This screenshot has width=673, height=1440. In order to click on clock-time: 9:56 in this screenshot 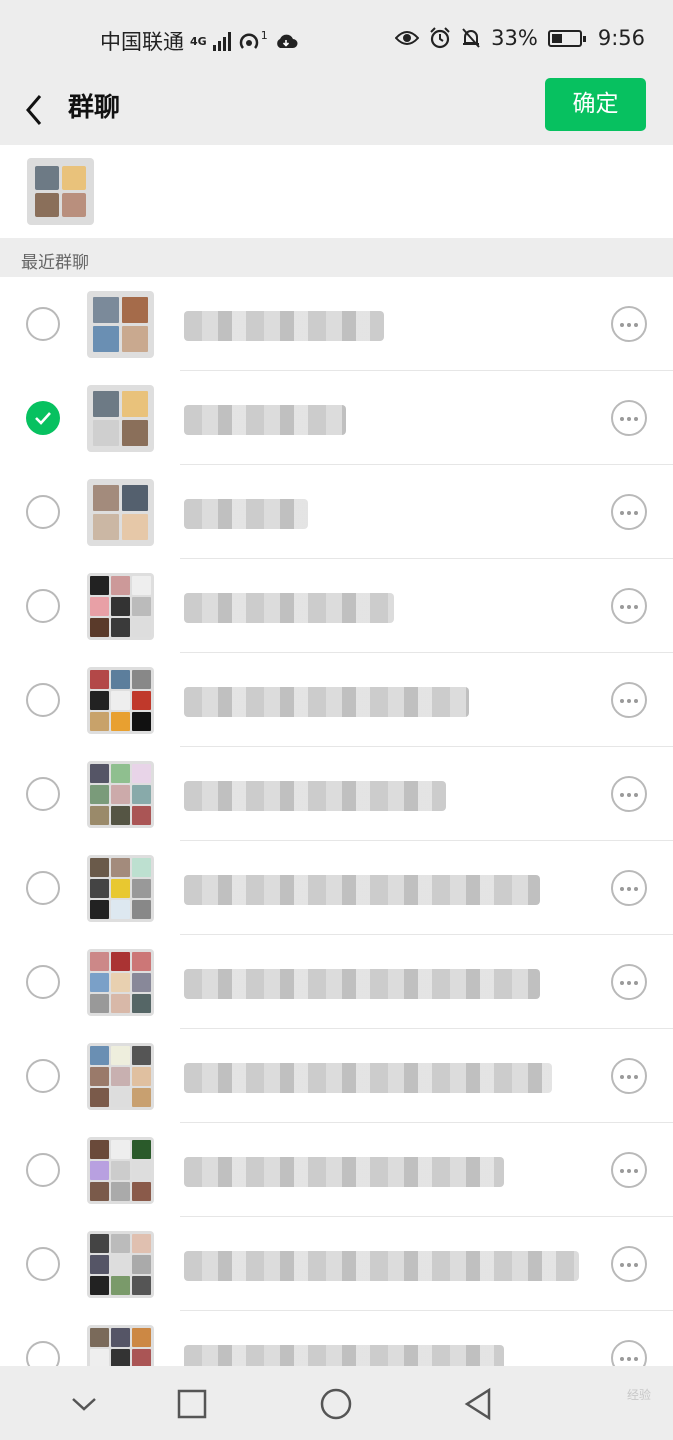, I will do `click(621, 38)`.